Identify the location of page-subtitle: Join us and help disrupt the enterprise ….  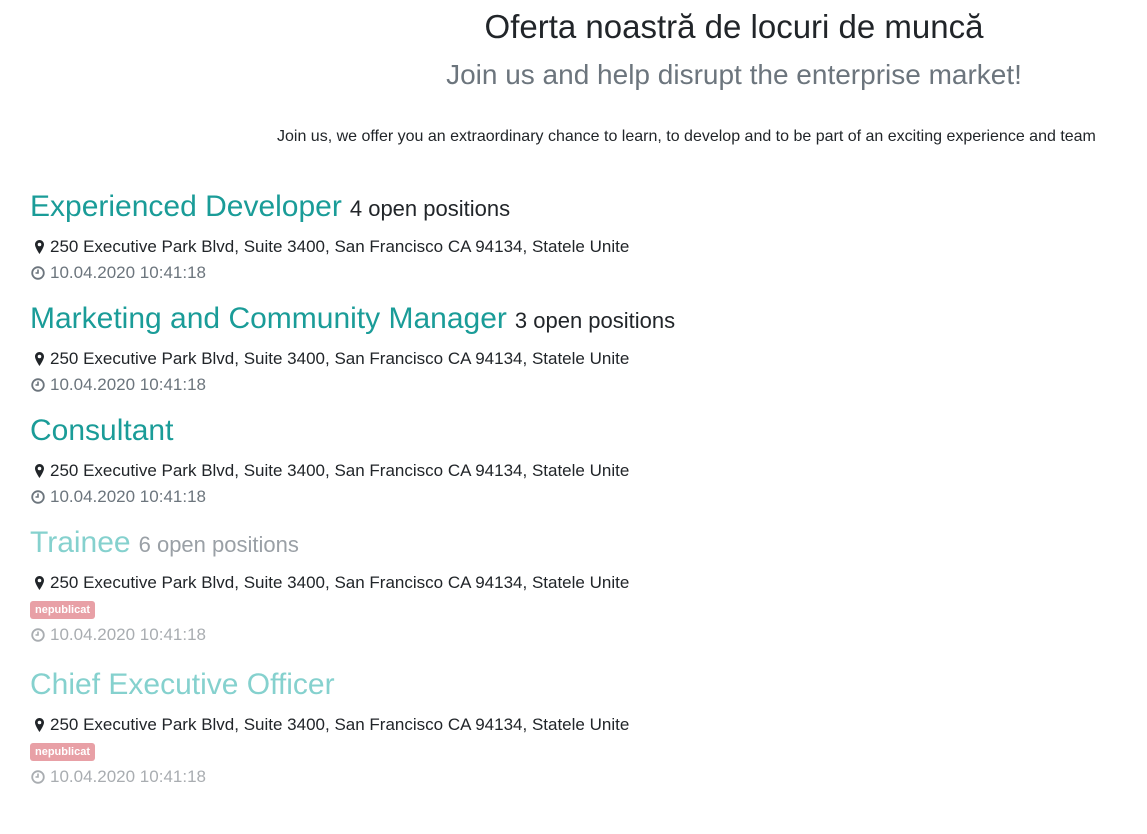
(734, 74).